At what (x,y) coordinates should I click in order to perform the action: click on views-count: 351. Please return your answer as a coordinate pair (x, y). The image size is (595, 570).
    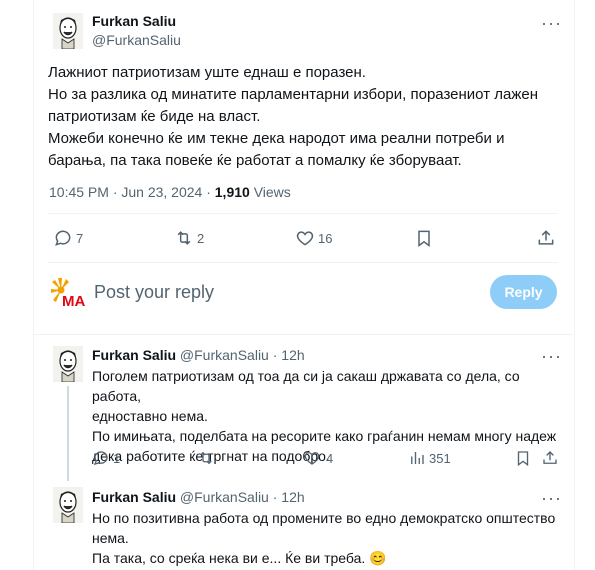
    Looking at the image, I should click on (440, 458).